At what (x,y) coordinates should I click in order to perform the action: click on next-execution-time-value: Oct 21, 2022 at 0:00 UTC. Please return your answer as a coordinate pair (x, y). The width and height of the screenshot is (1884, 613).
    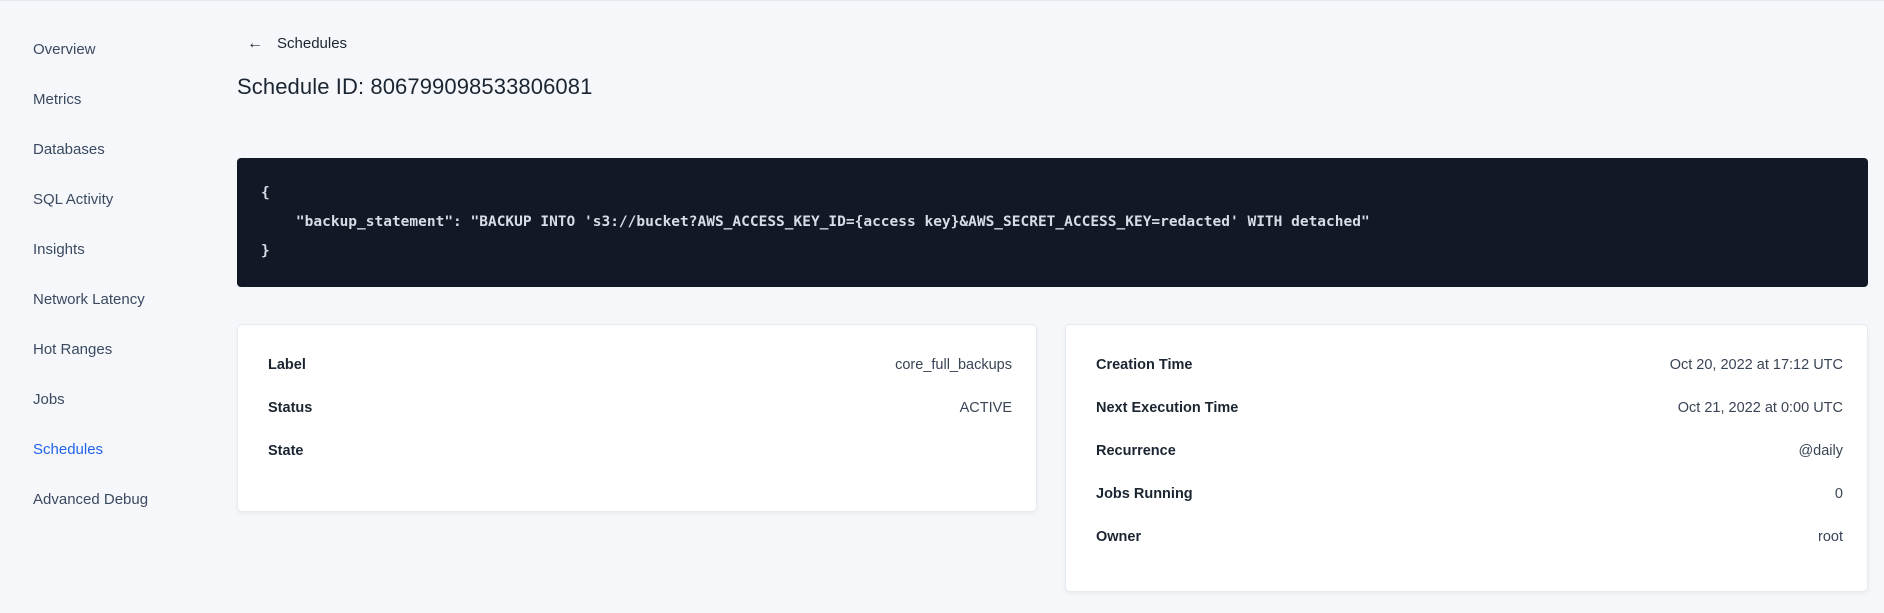
    Looking at the image, I should click on (1760, 407).